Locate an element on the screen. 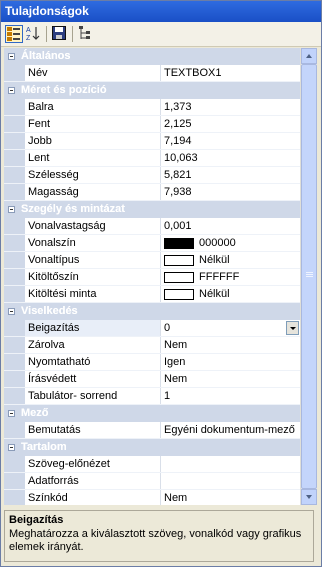  category-header: Tartalom is located at coordinates (152, 447).